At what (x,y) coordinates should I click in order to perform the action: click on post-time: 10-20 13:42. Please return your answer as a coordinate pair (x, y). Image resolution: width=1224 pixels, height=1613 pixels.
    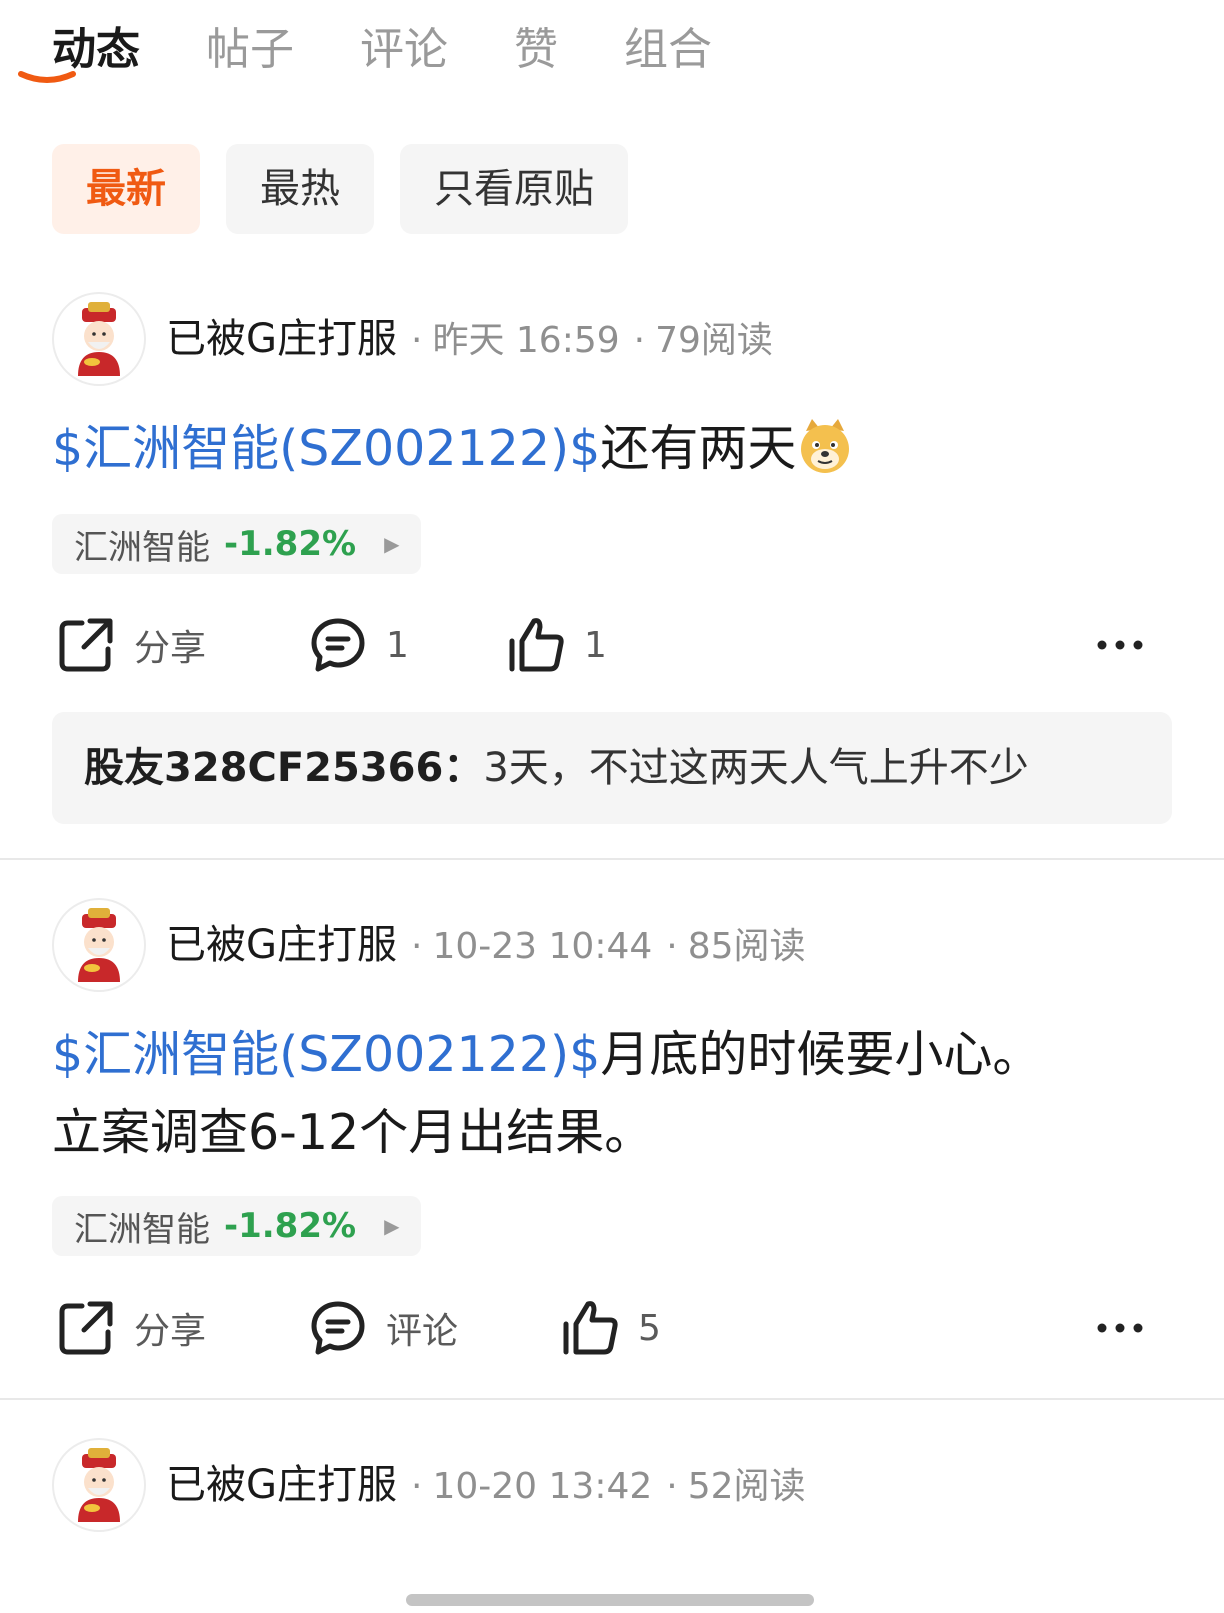
    Looking at the image, I should click on (542, 1486).